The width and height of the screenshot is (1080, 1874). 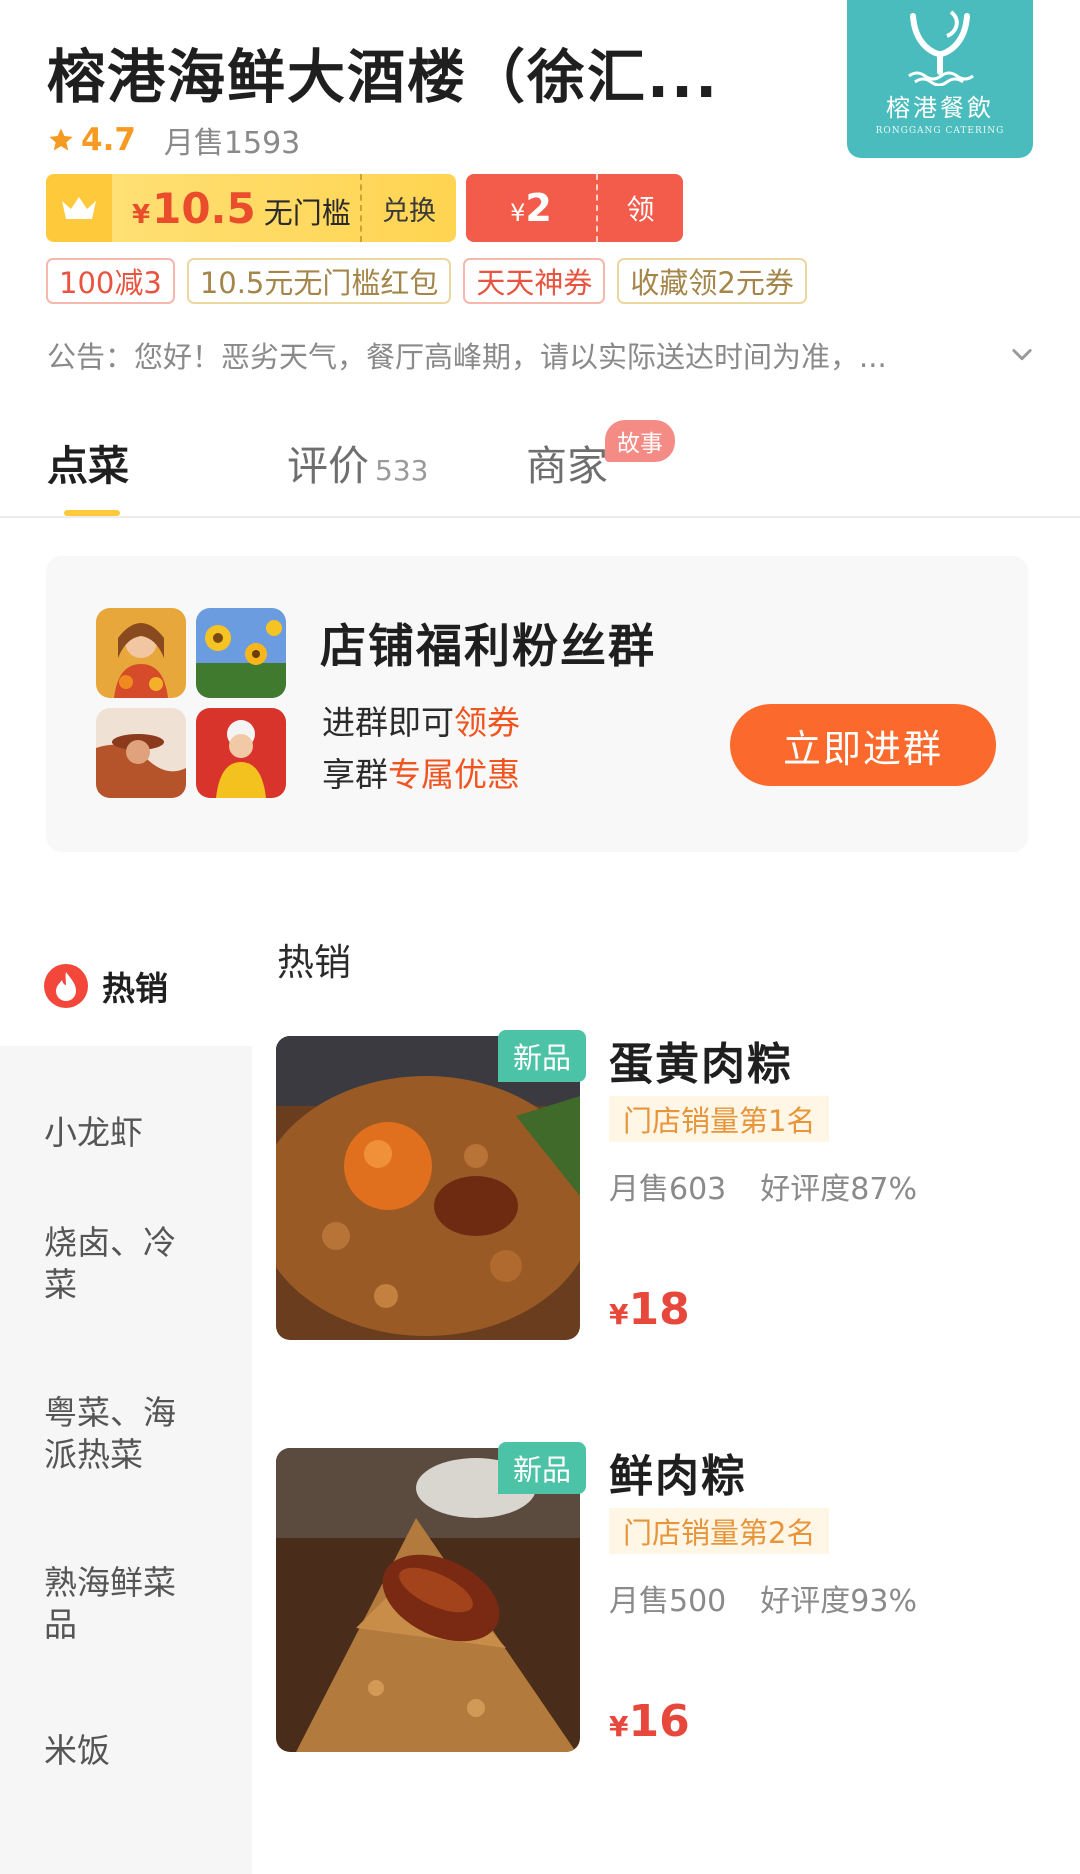 I want to click on promo-tag: 收藏领2元券, so click(x=712, y=281).